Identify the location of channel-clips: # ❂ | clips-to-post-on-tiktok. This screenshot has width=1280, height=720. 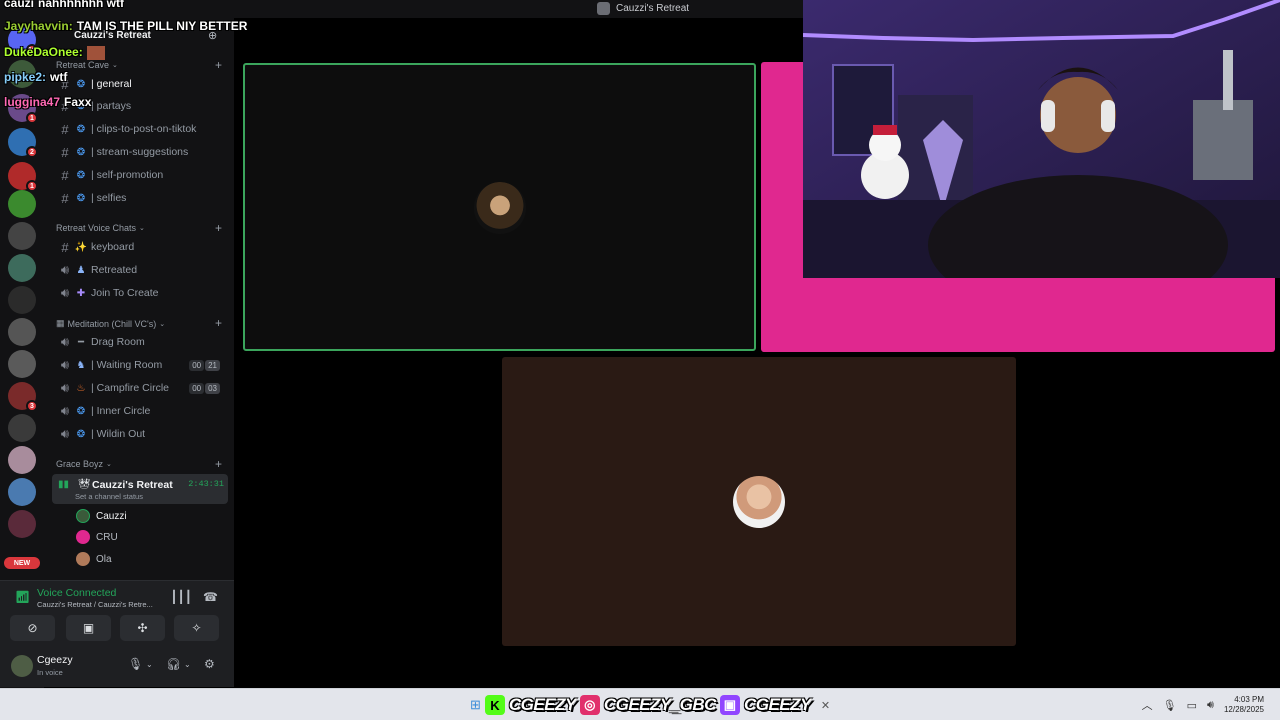
(140, 129).